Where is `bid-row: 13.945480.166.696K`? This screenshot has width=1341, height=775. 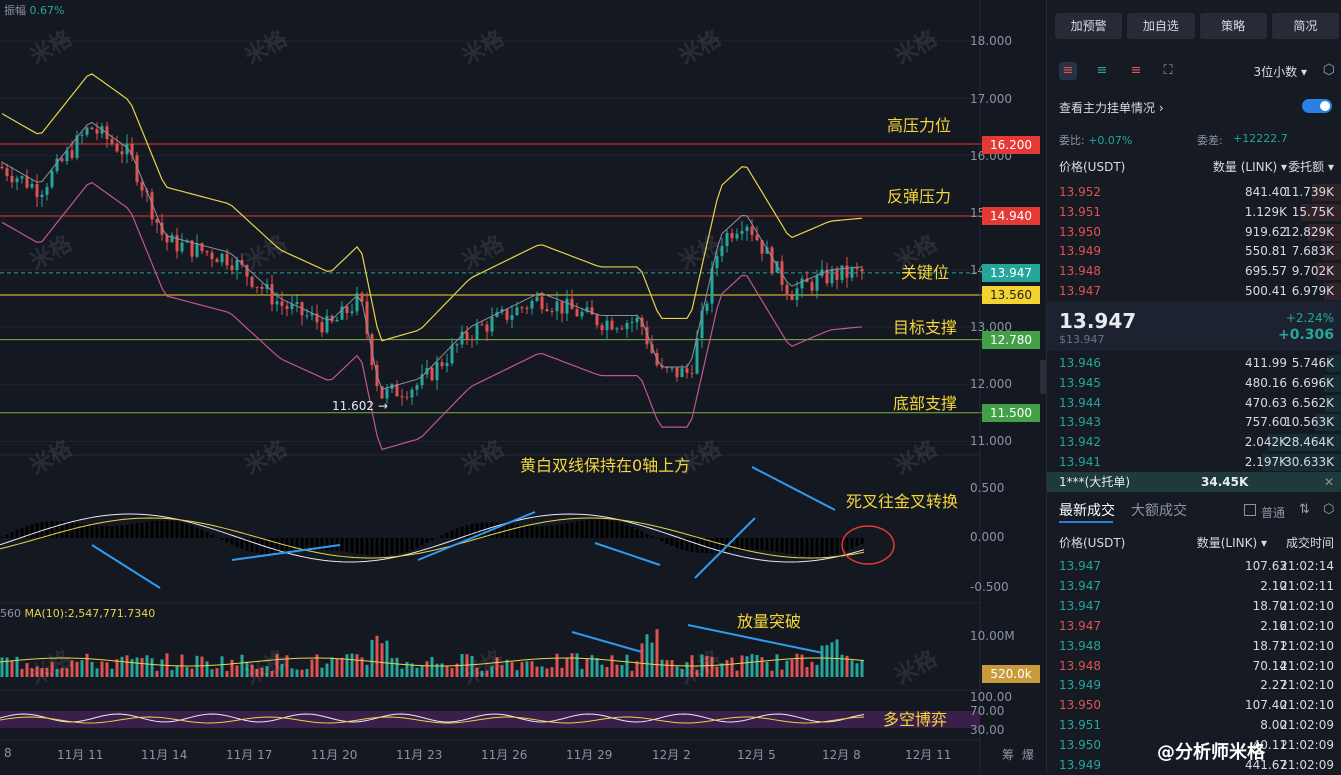
bid-row: 13.945480.166.696K is located at coordinates (1194, 383).